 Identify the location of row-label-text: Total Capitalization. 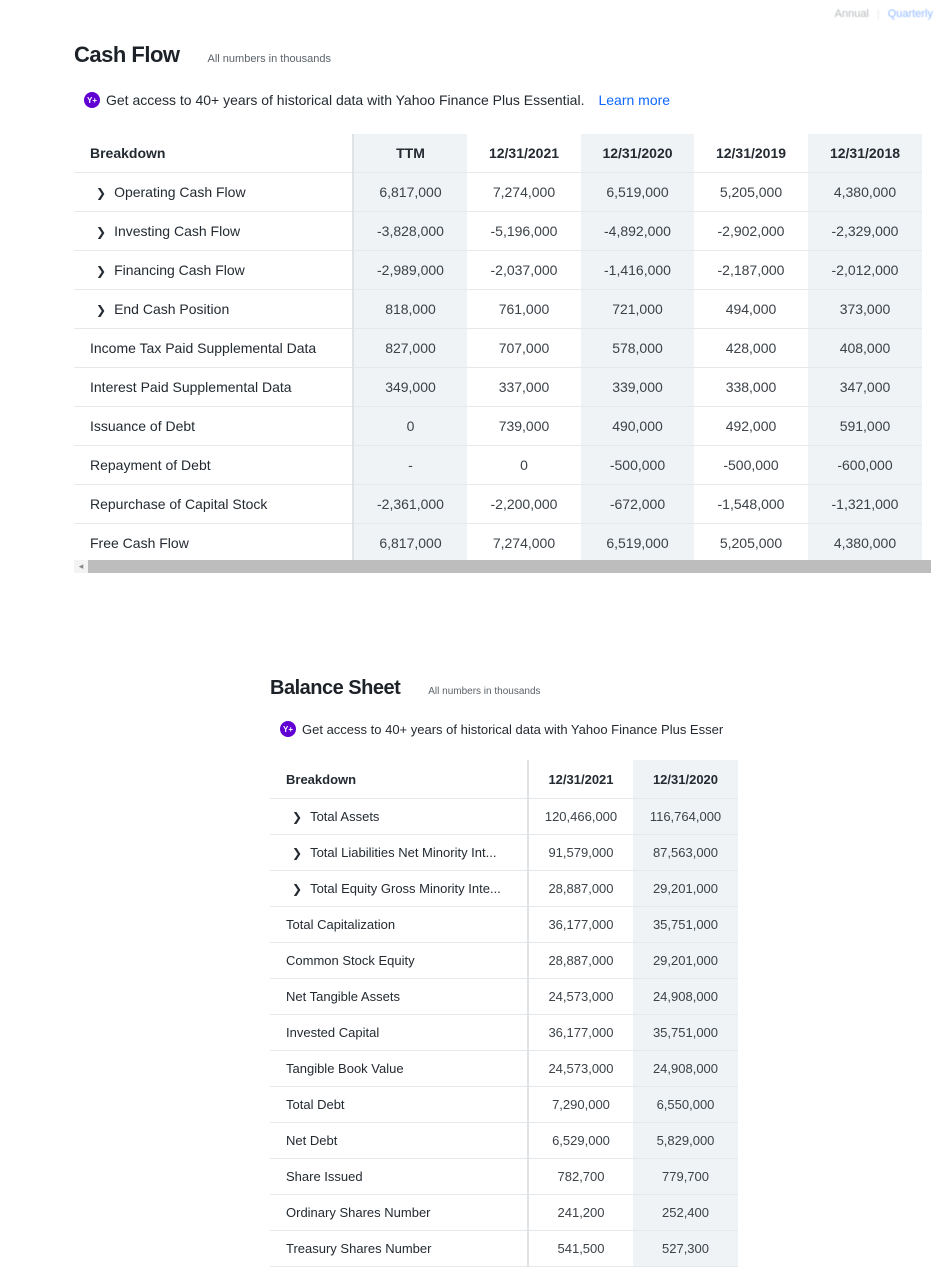
(341, 924).